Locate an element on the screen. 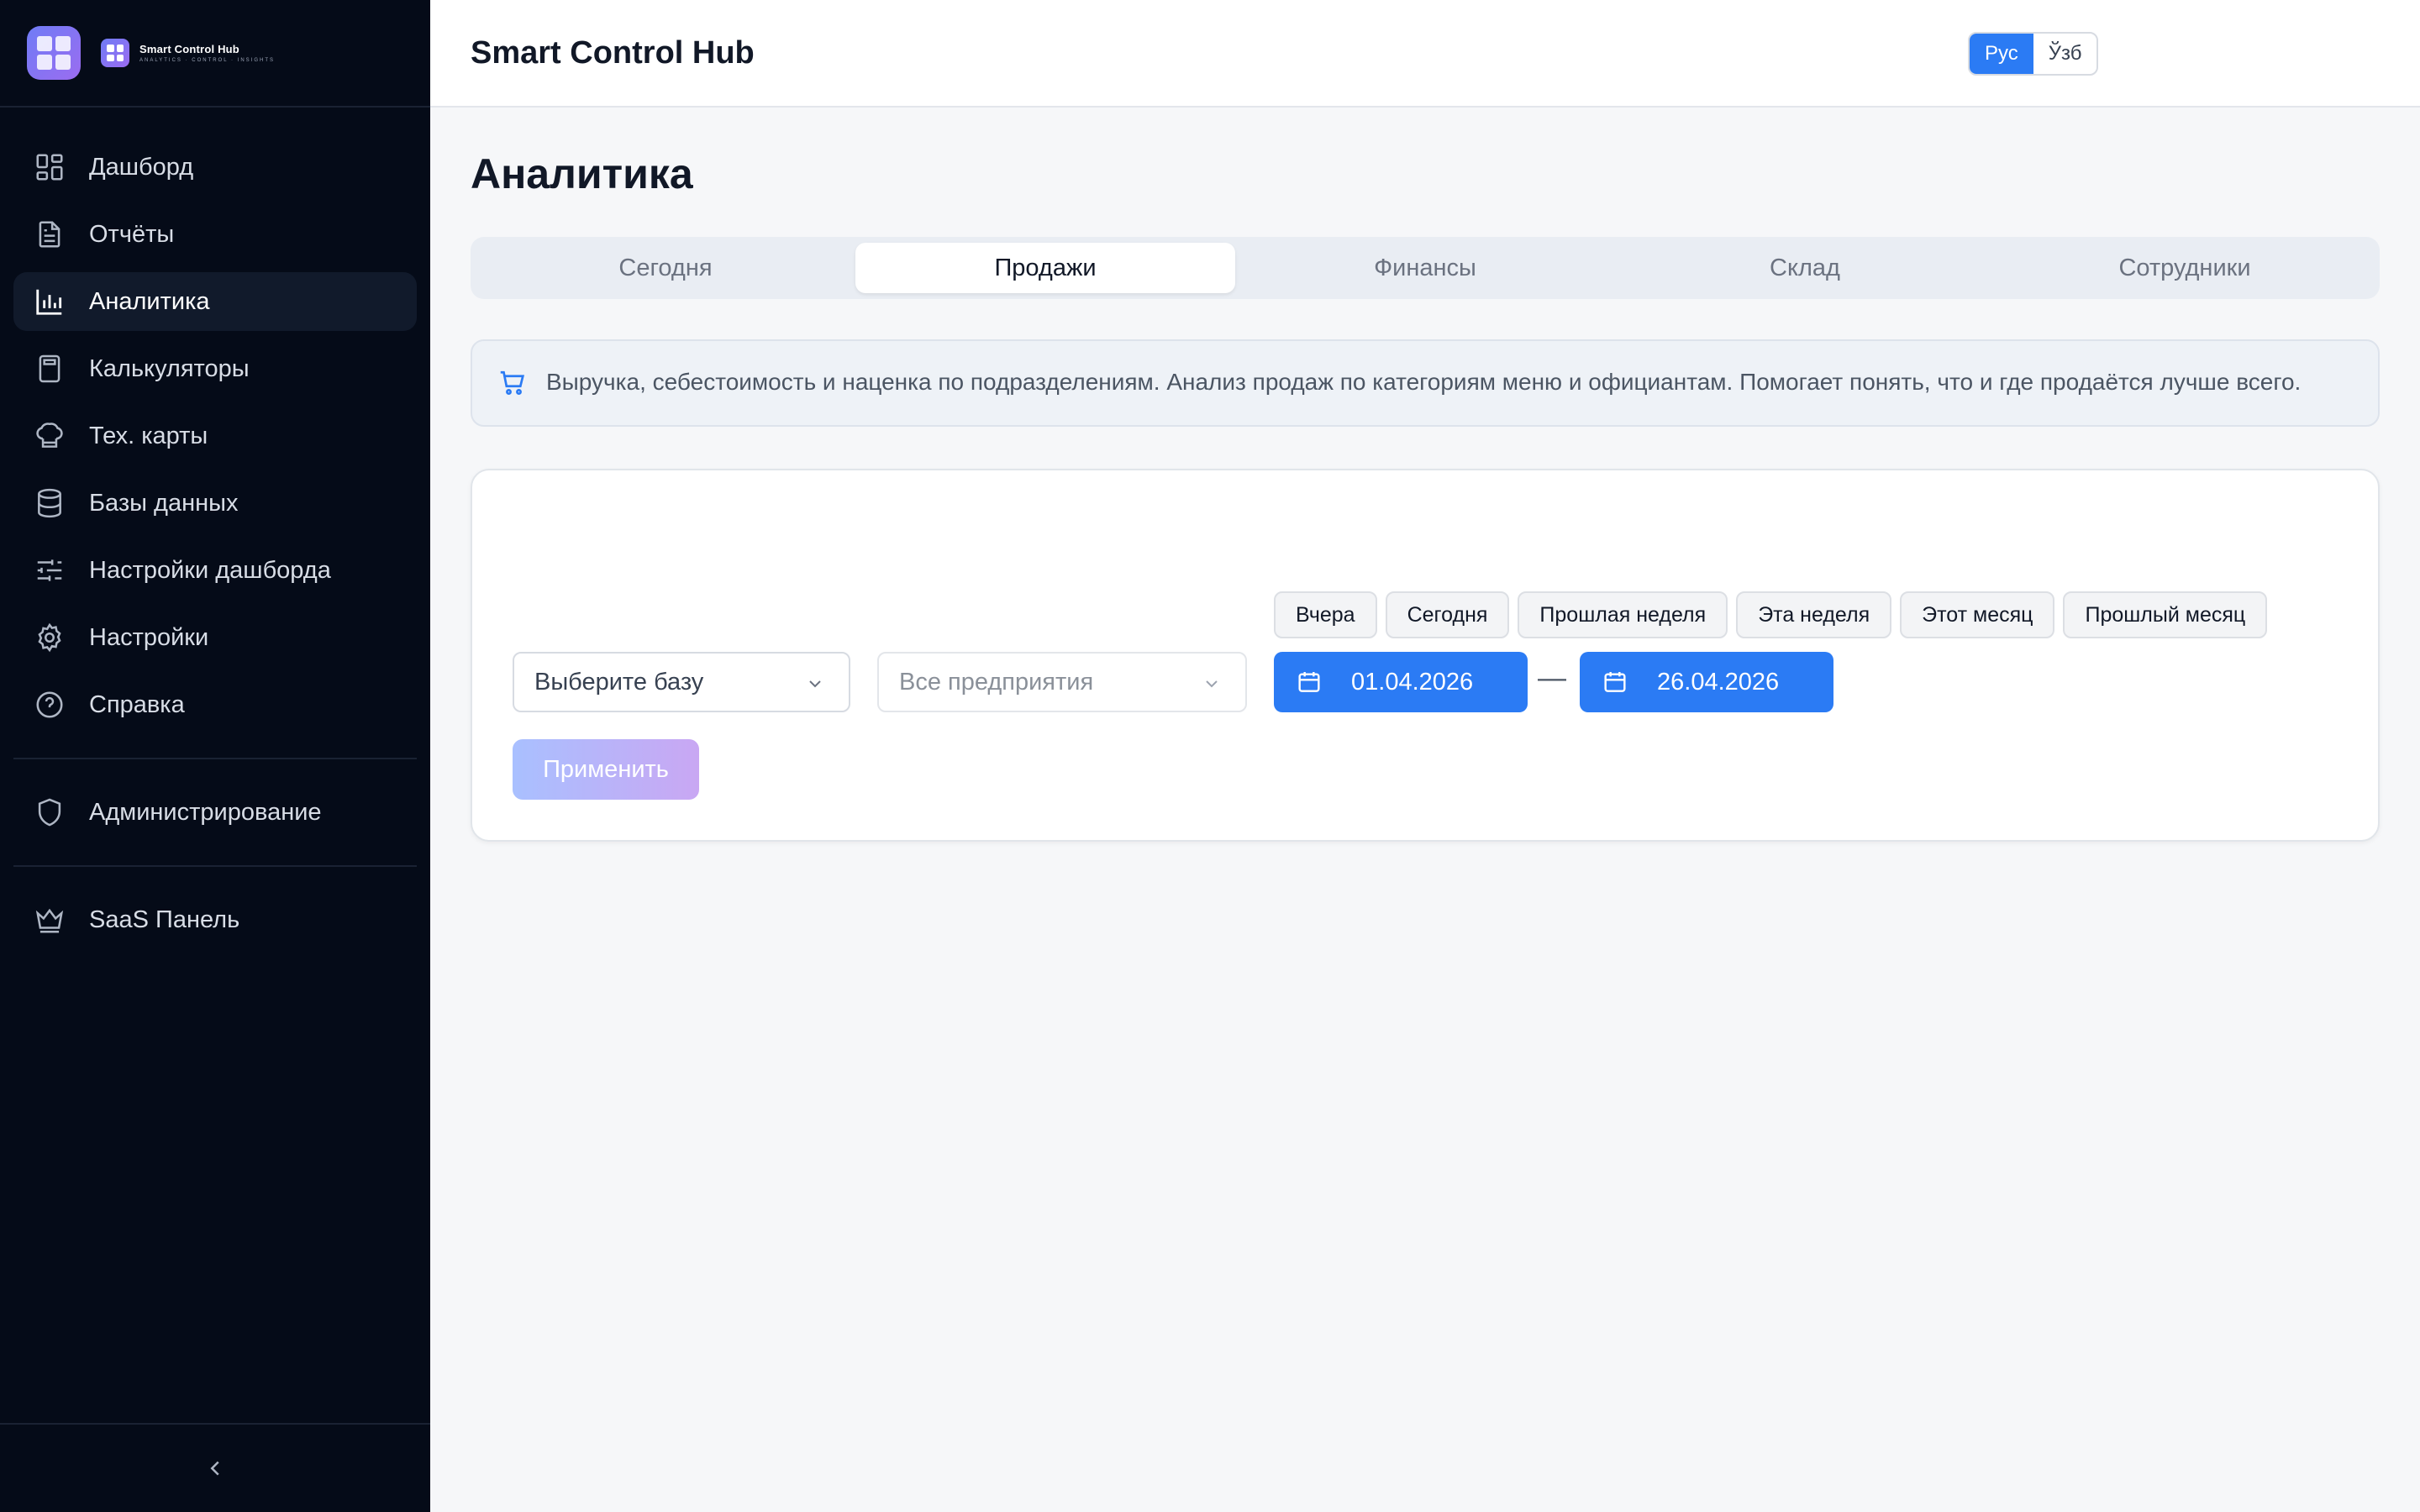 The image size is (2420, 1512). sidebar-item-label: Аналитика is located at coordinates (149, 301).